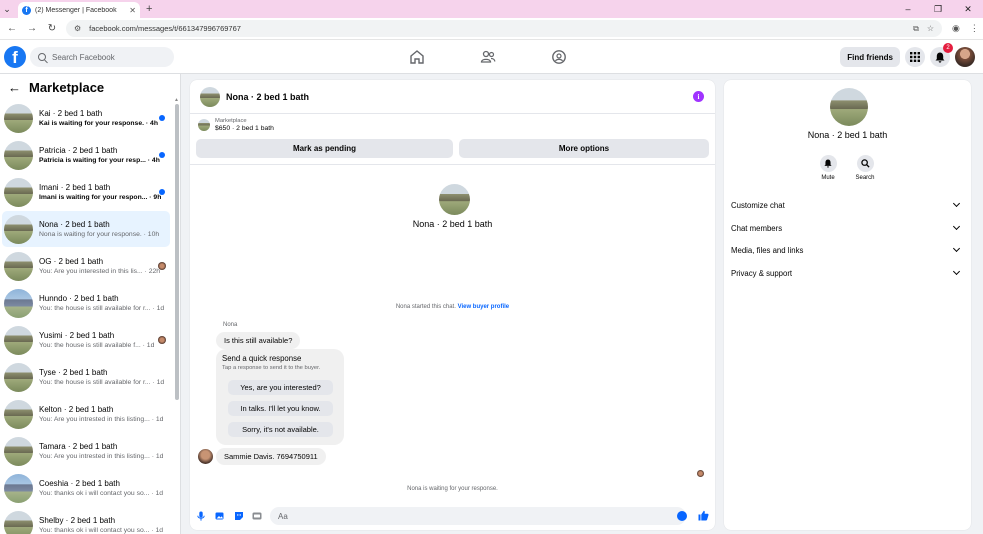 This screenshot has width=983, height=534. Describe the element at coordinates (682, 516) in the screenshot. I see `emoji-icon` at that location.